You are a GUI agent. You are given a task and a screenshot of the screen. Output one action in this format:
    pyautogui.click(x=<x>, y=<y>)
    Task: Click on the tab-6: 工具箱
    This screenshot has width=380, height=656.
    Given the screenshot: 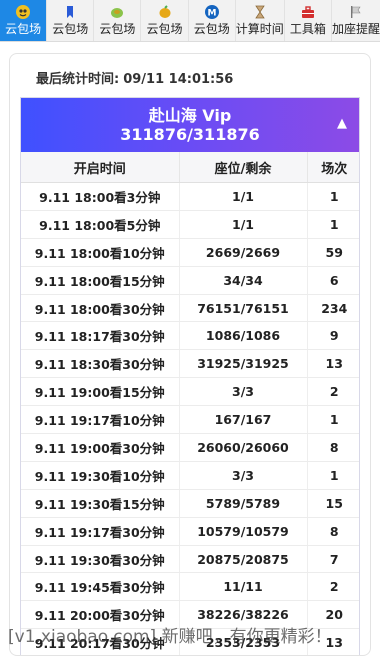 What is the action you would take?
    pyautogui.click(x=308, y=20)
    